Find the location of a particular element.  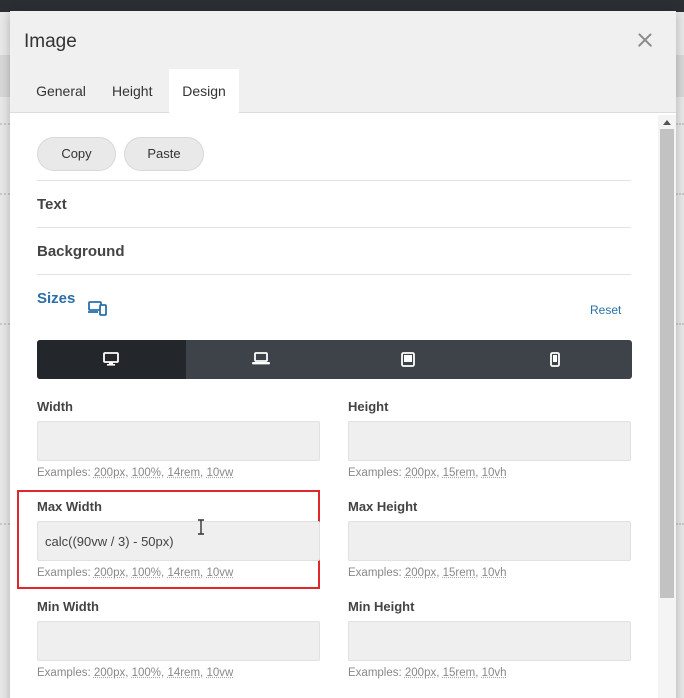

device-tab-desktop is located at coordinates (111, 359).